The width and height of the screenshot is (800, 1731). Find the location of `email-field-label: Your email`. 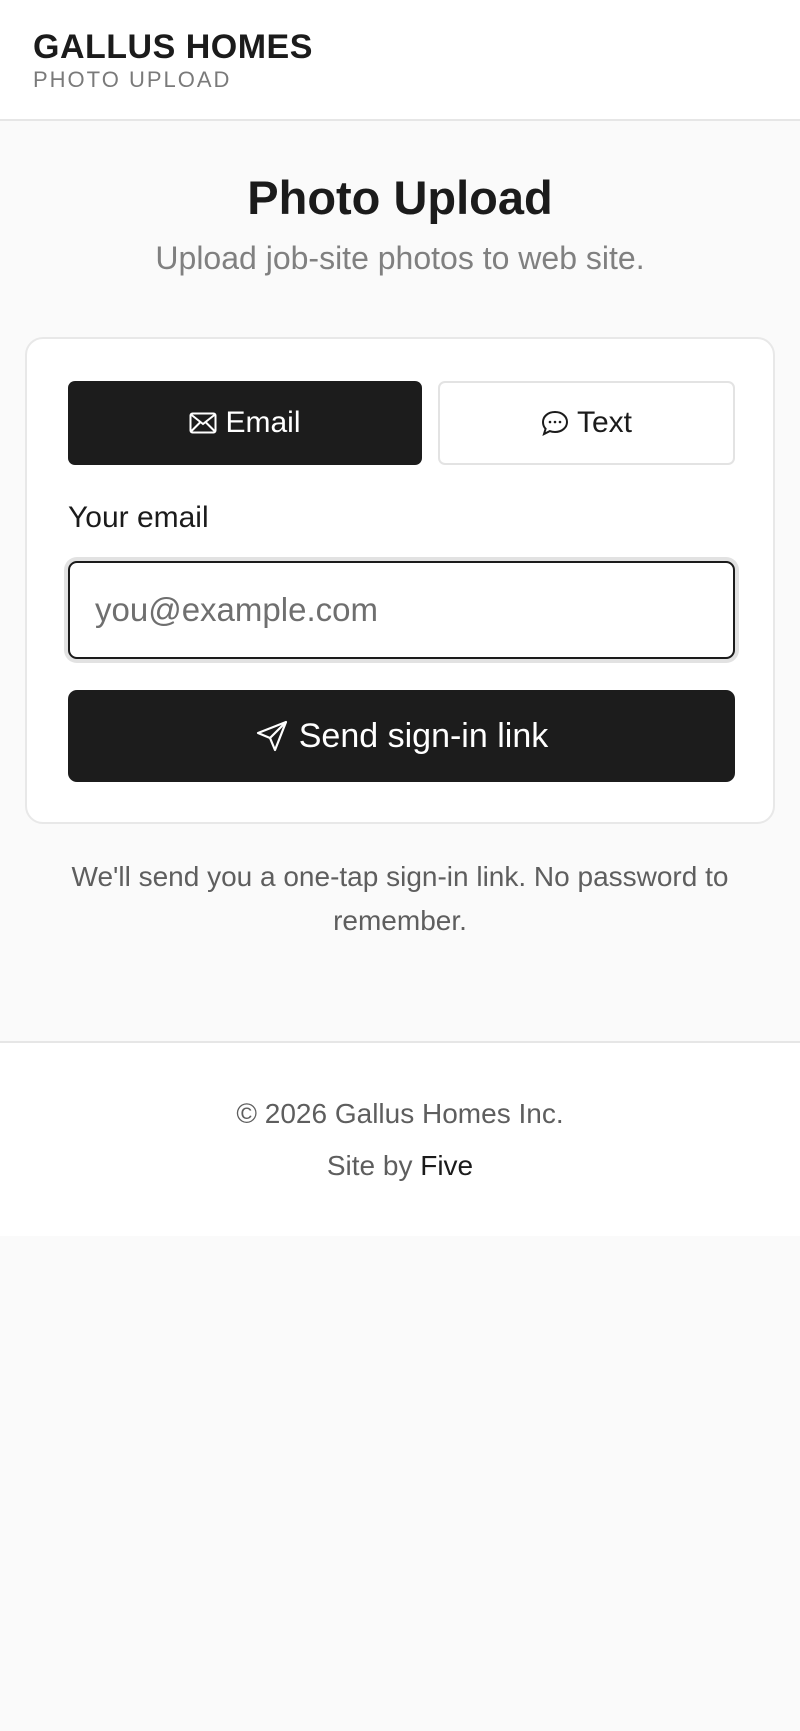

email-field-label: Your email is located at coordinates (138, 517).